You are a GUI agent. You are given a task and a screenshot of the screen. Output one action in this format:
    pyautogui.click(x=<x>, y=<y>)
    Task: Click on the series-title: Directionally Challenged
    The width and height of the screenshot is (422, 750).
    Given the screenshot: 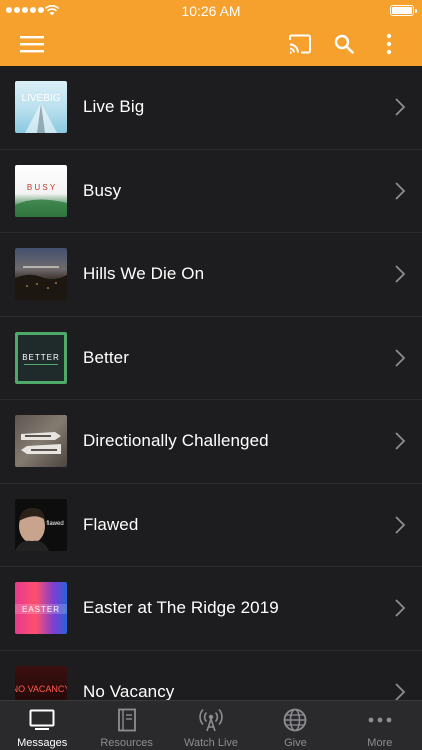 What is the action you would take?
    pyautogui.click(x=176, y=441)
    